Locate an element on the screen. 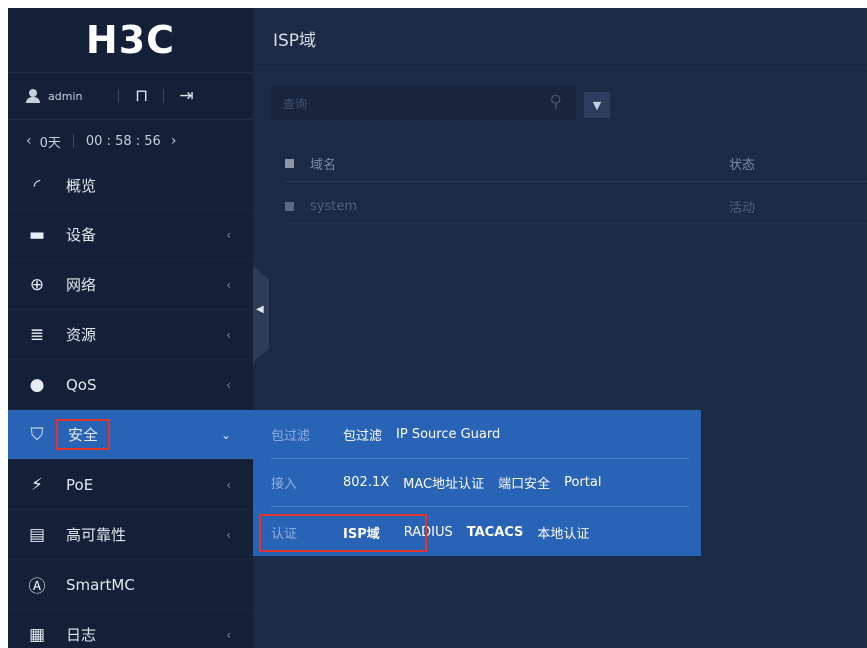 This screenshot has height=648, width=867. search-input: 查询 ⚲ is located at coordinates (423, 103).